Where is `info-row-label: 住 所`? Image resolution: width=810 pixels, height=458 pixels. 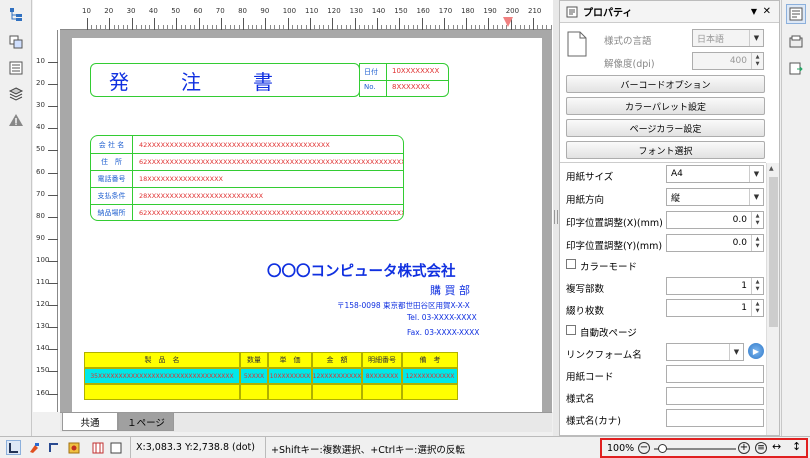 info-row-label: 住 所 is located at coordinates (112, 162).